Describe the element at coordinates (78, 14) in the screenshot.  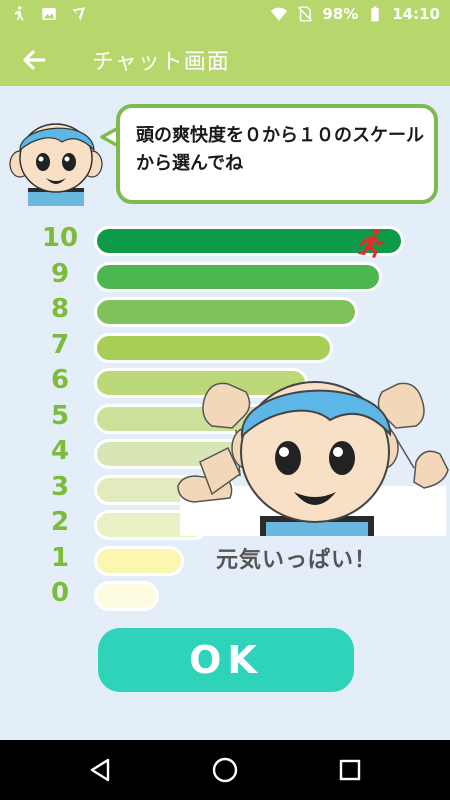
I see `cast-icon` at that location.